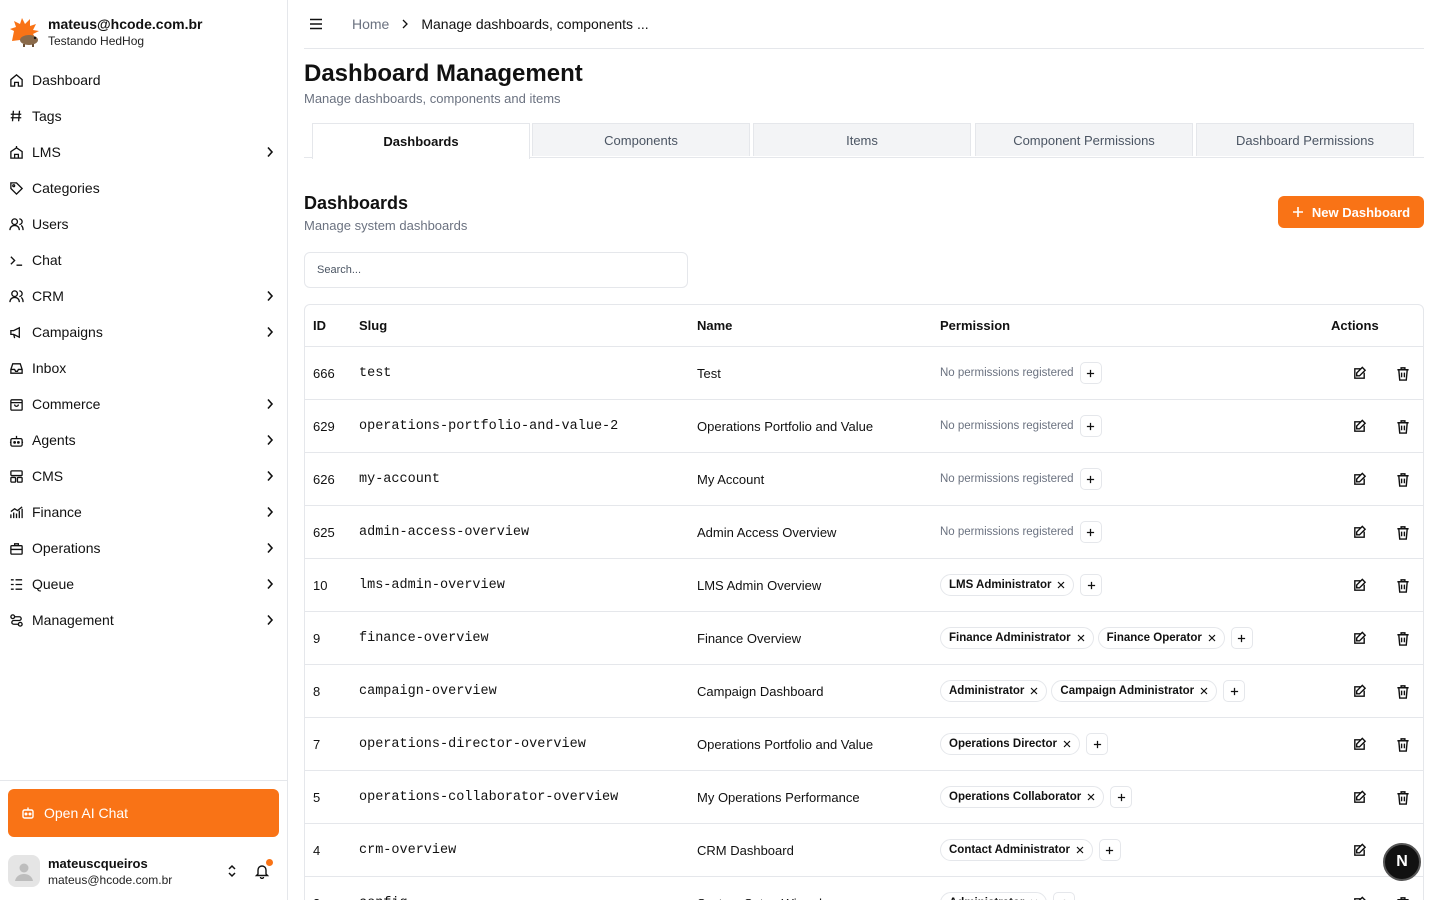  What do you see at coordinates (1015, 797) in the screenshot?
I see `permission-badge-label: Operations Collaborator` at bounding box center [1015, 797].